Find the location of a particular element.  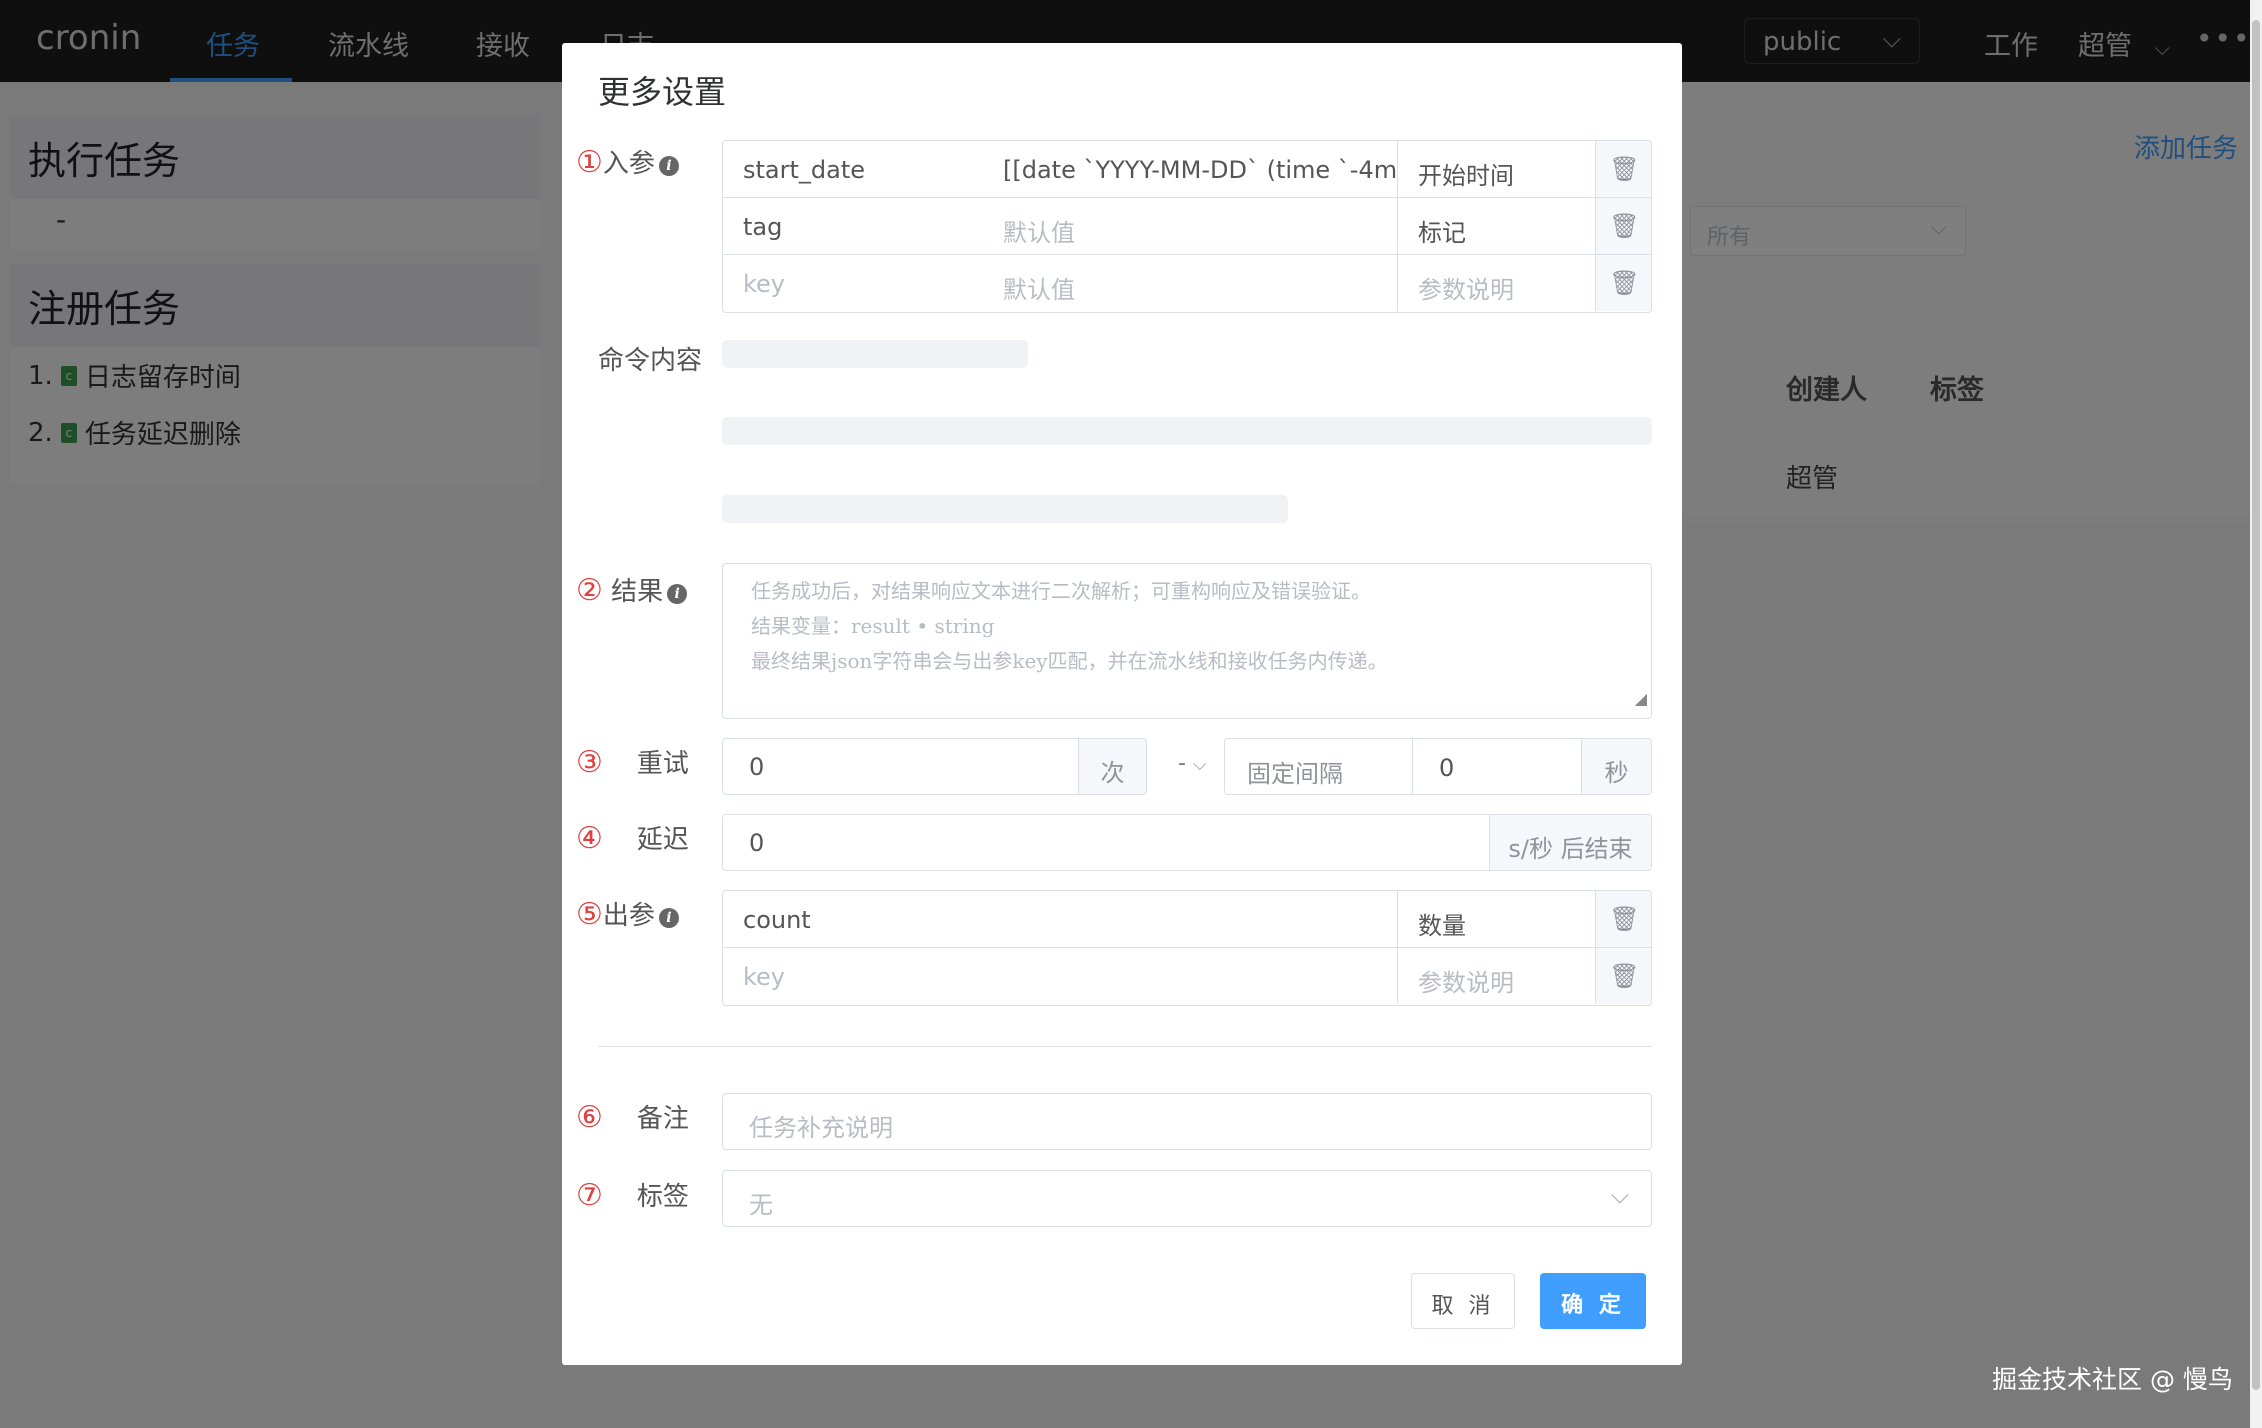

param-desc-input: 参数说明 is located at coordinates (1496, 283).